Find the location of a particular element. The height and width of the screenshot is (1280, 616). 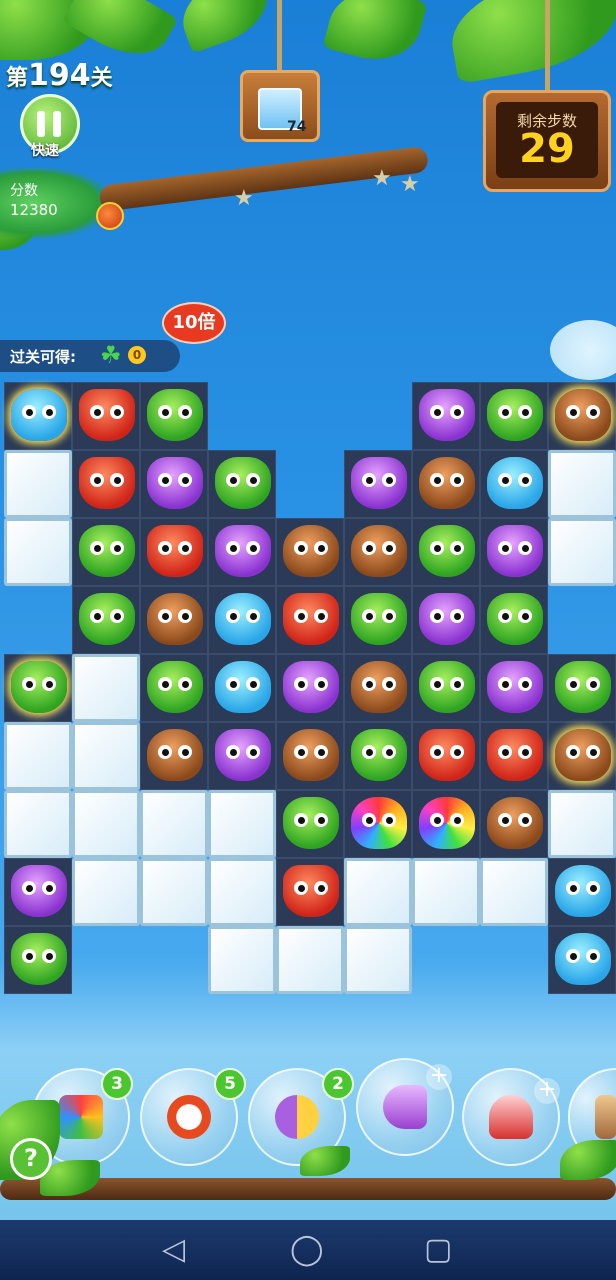

help-button: ? is located at coordinates (31, 1159).